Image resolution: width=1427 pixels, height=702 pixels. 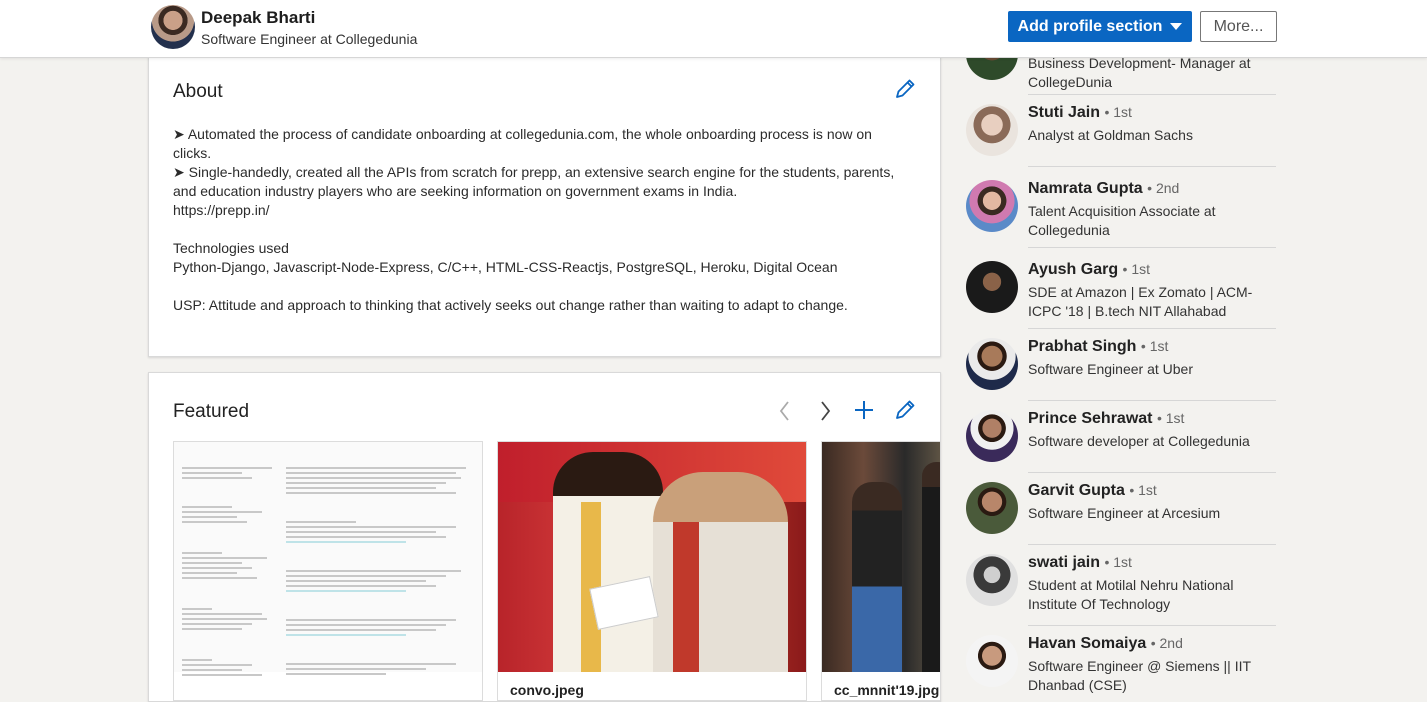 What do you see at coordinates (1110, 135) in the screenshot?
I see `person-title: Analyst at Goldman Sachs` at bounding box center [1110, 135].